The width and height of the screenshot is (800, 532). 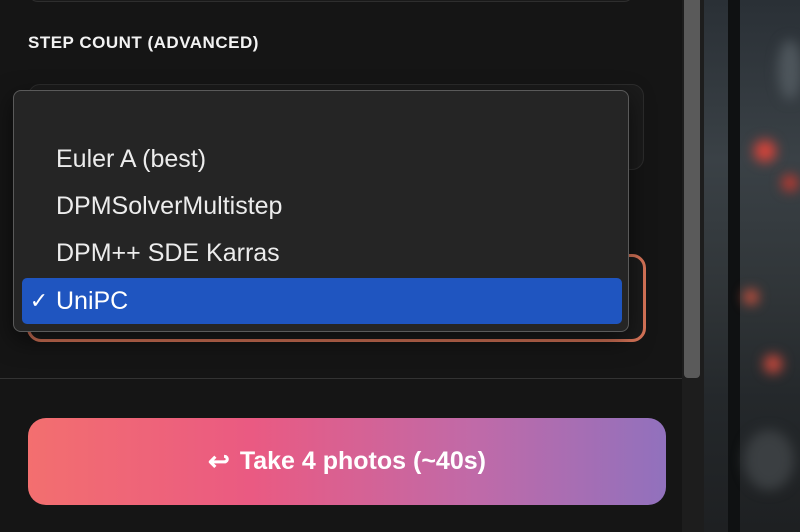 What do you see at coordinates (692, 189) in the screenshot?
I see `scrollbar-thumb` at bounding box center [692, 189].